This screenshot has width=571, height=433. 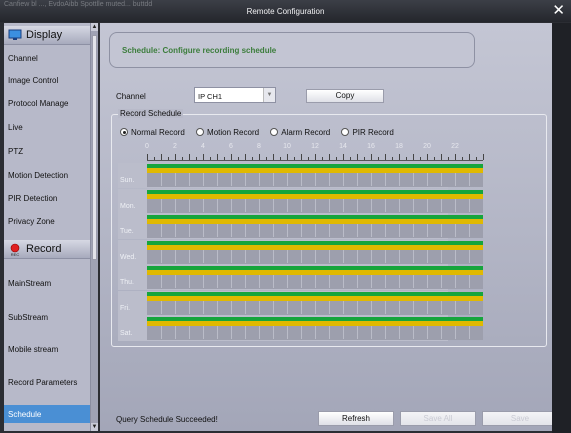 What do you see at coordinates (47, 414) in the screenshot?
I see `sidebar-item-schedule: Schedule` at bounding box center [47, 414].